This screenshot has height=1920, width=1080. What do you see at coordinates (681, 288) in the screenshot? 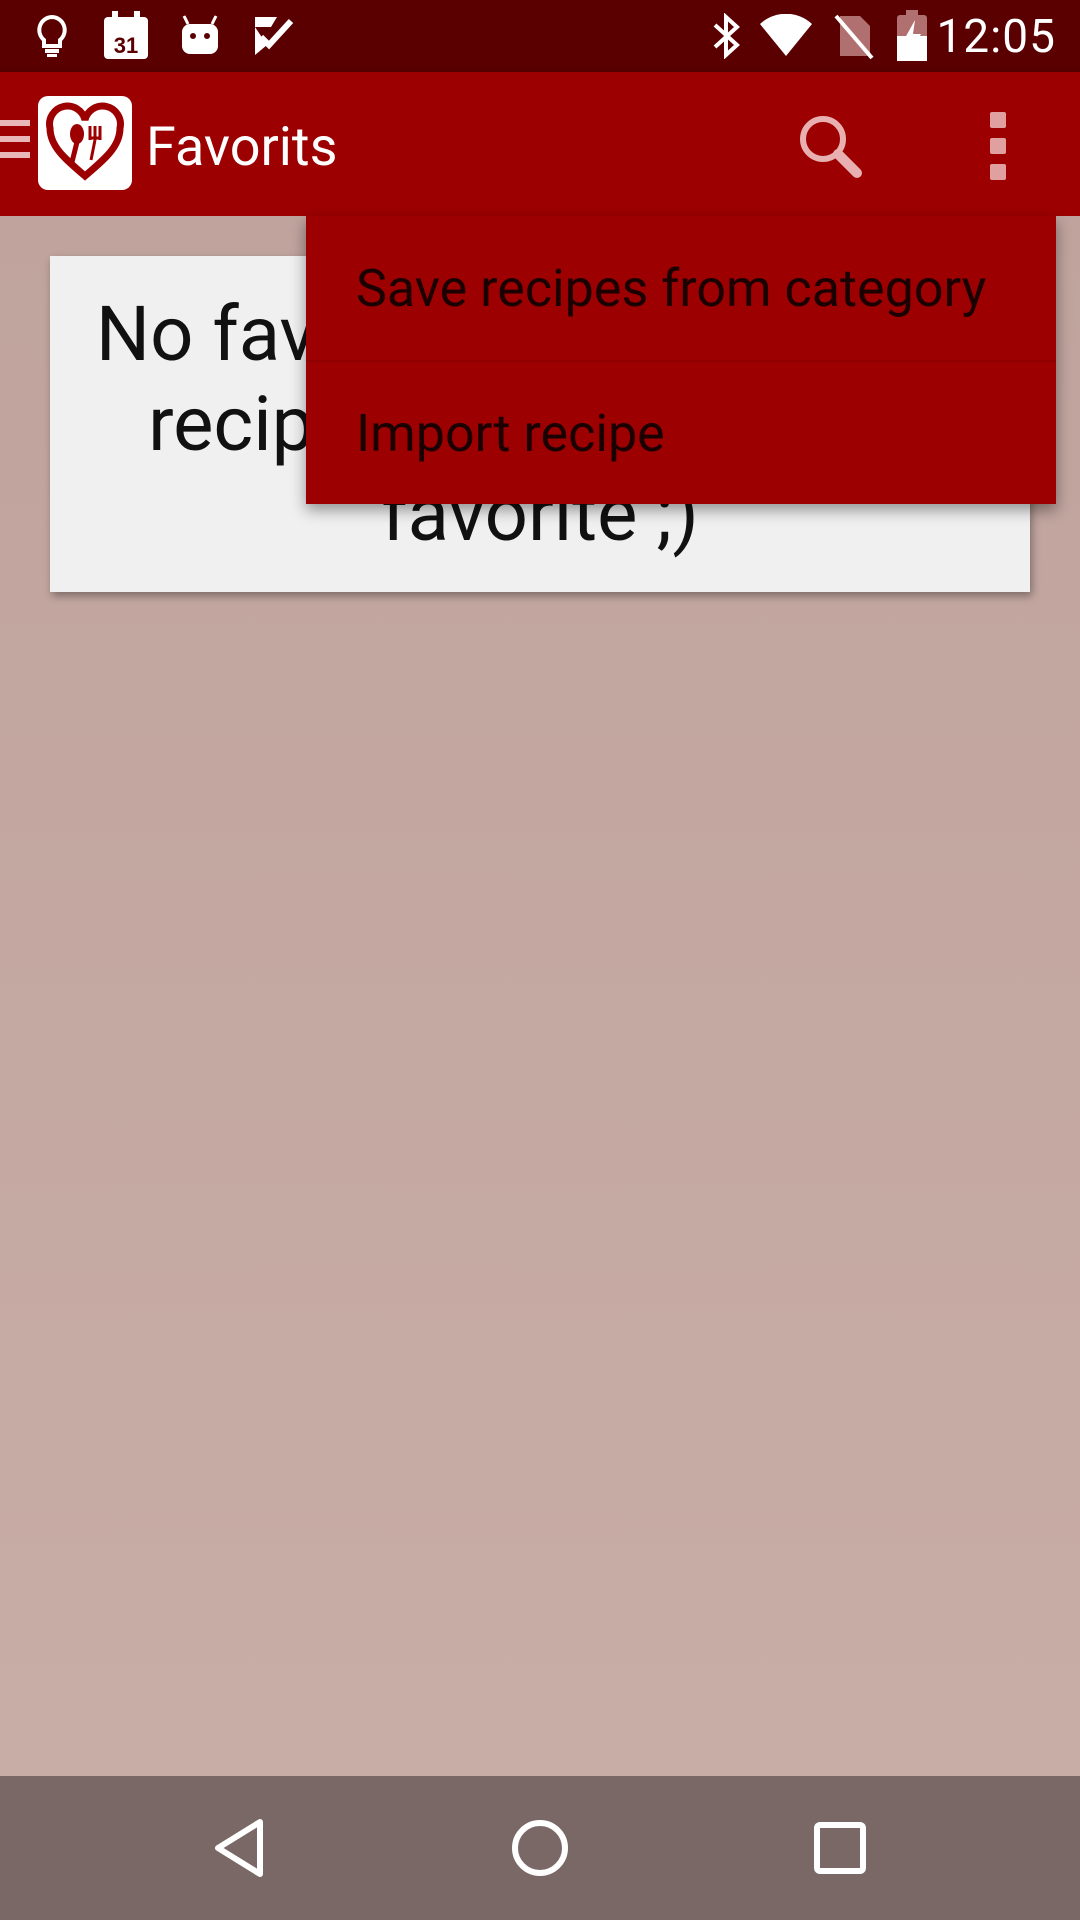
I see `menu-item-save-recipes-from-category: Save recipes from category` at bounding box center [681, 288].